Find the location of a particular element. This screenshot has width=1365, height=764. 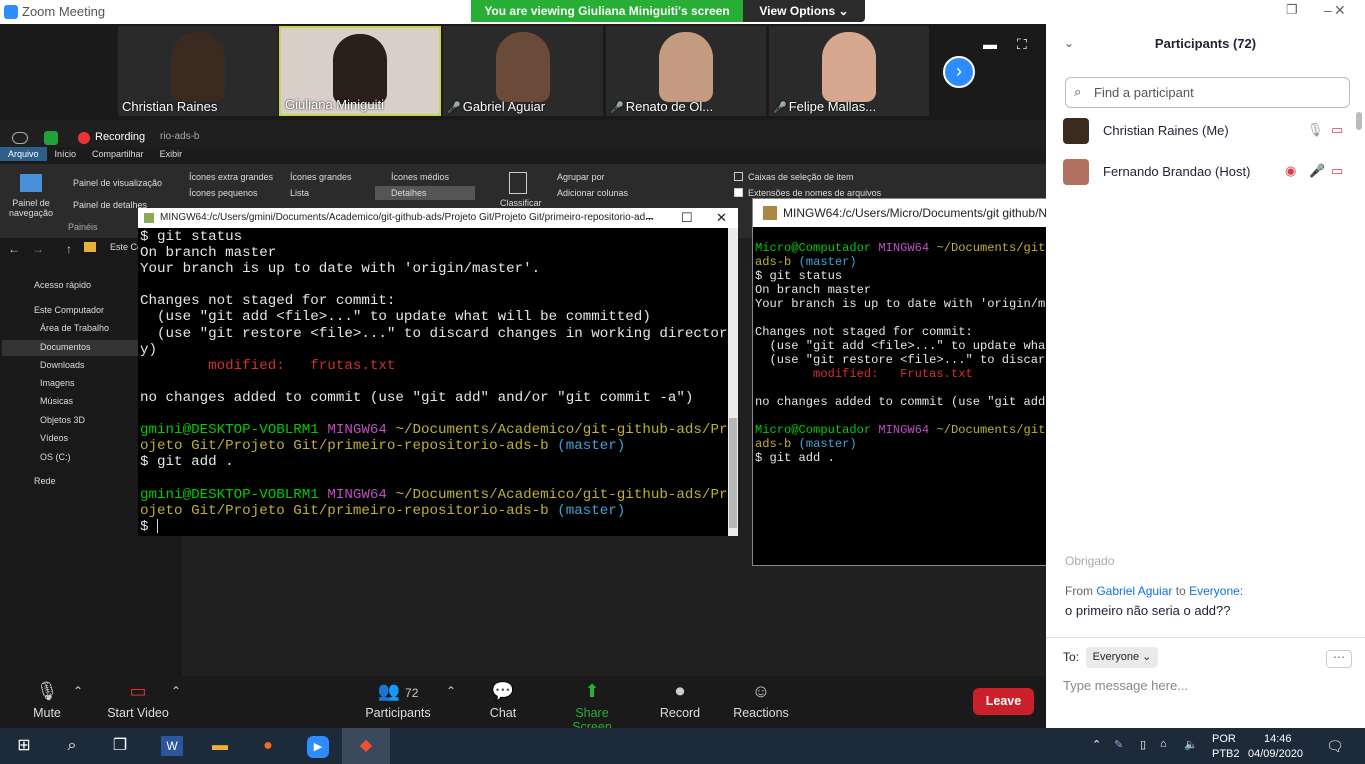

participant-row: Fernando Brandao (Host) ◉ 🎤 ▭ is located at coordinates (1208, 172).